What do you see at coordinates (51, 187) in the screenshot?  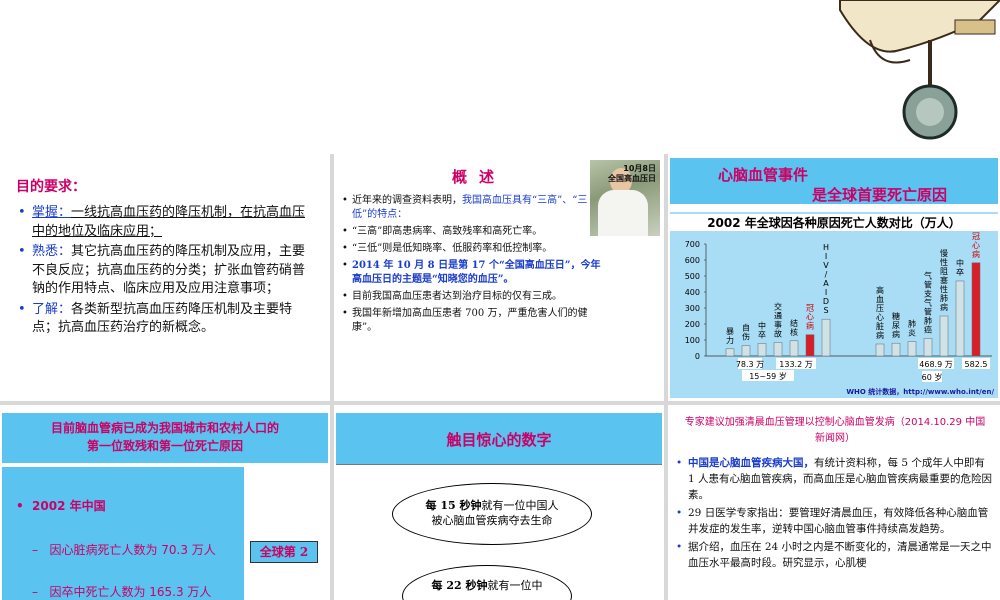 I see `objectives-title: 目的要求：` at bounding box center [51, 187].